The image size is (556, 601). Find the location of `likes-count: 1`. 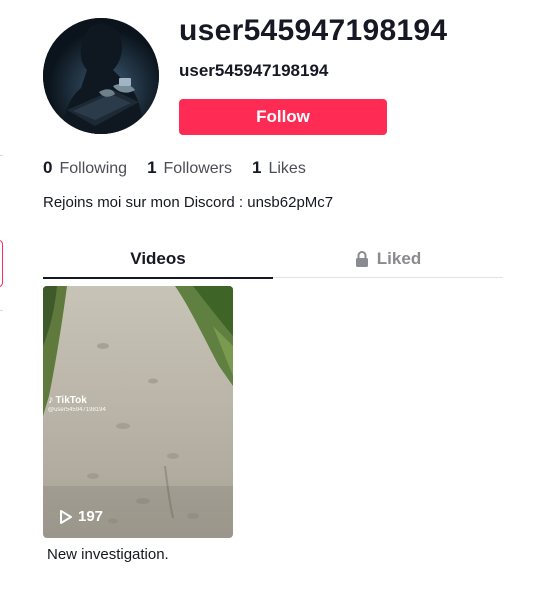

likes-count: 1 is located at coordinates (257, 167).